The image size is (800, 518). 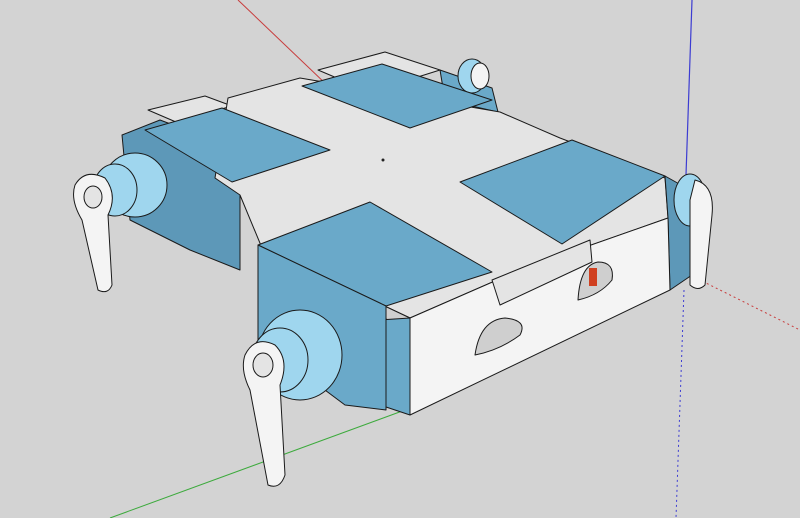 I want to click on horn-front-left, so click(x=264, y=414).